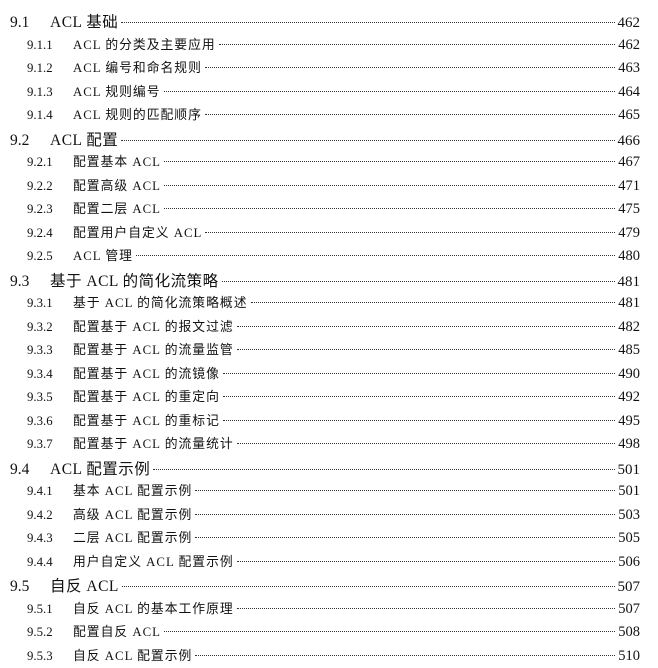  I want to click on toc-entry-title: ACL 规则的匹配顺序, so click(137, 113).